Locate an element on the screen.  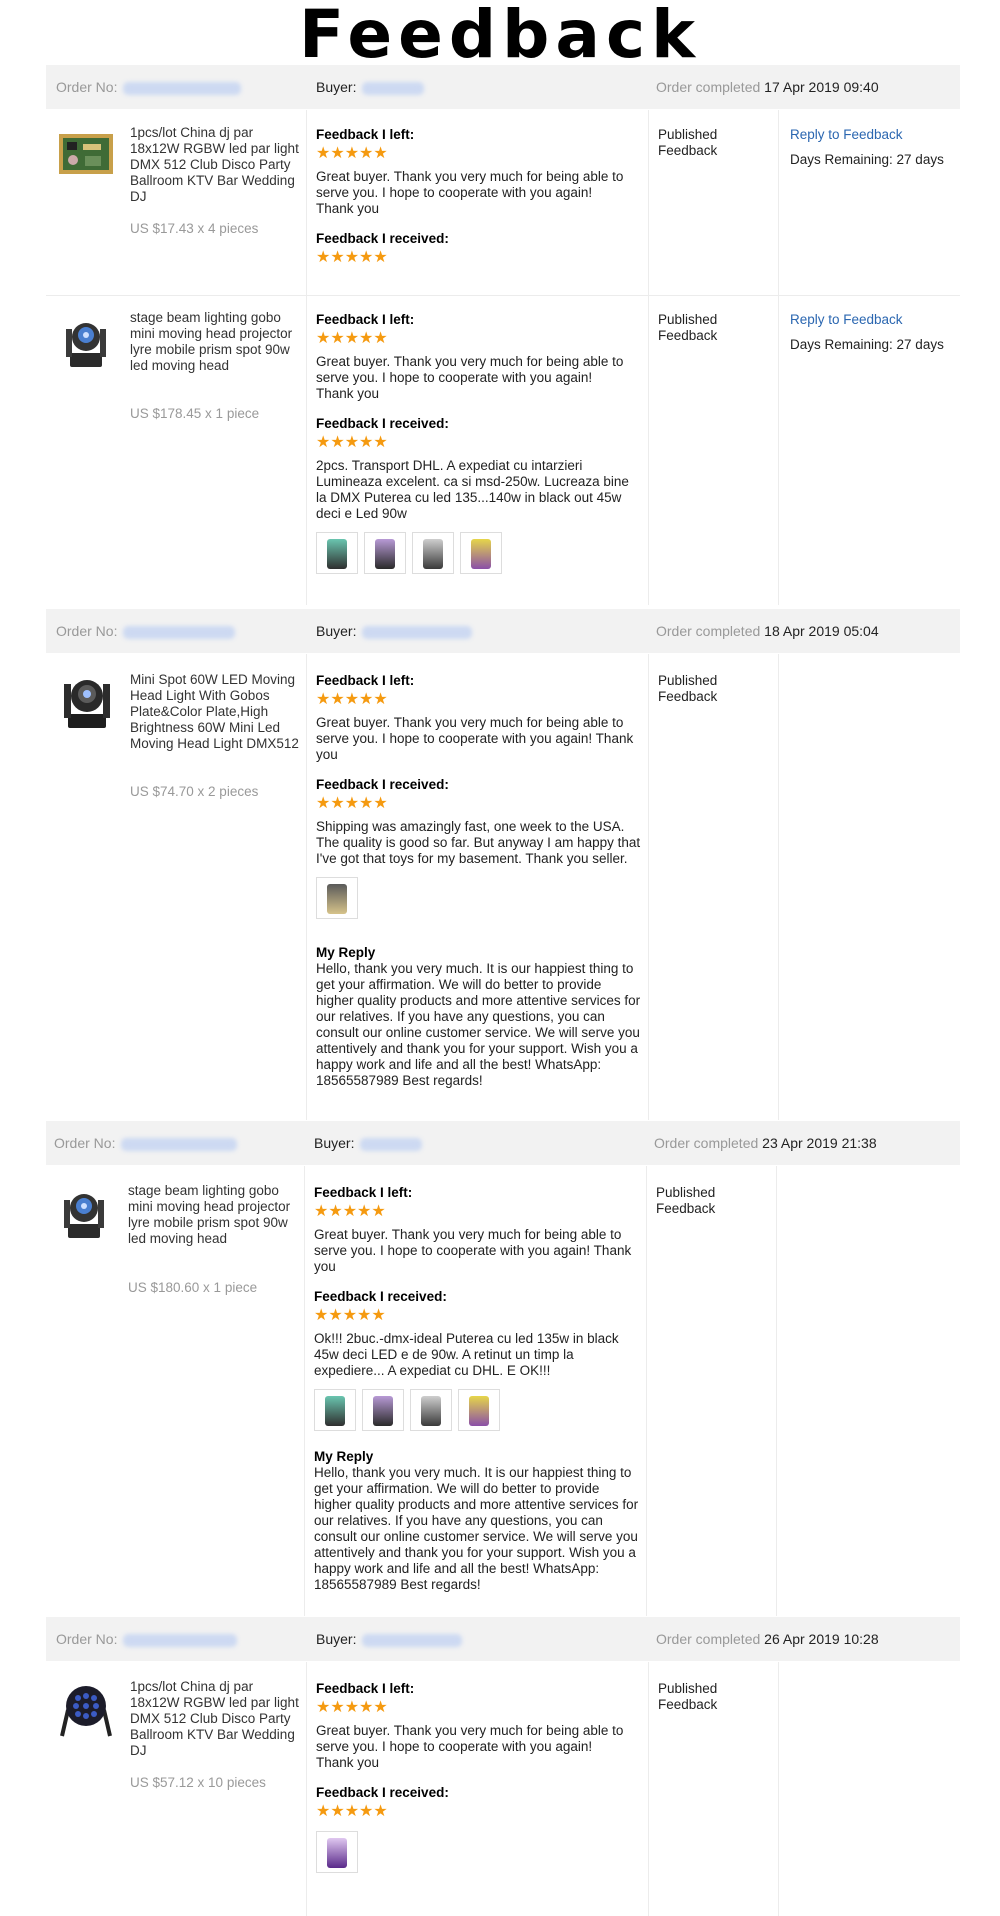
order-completed: Order completed 18 Apr 2019 05:04 is located at coordinates (767, 631).